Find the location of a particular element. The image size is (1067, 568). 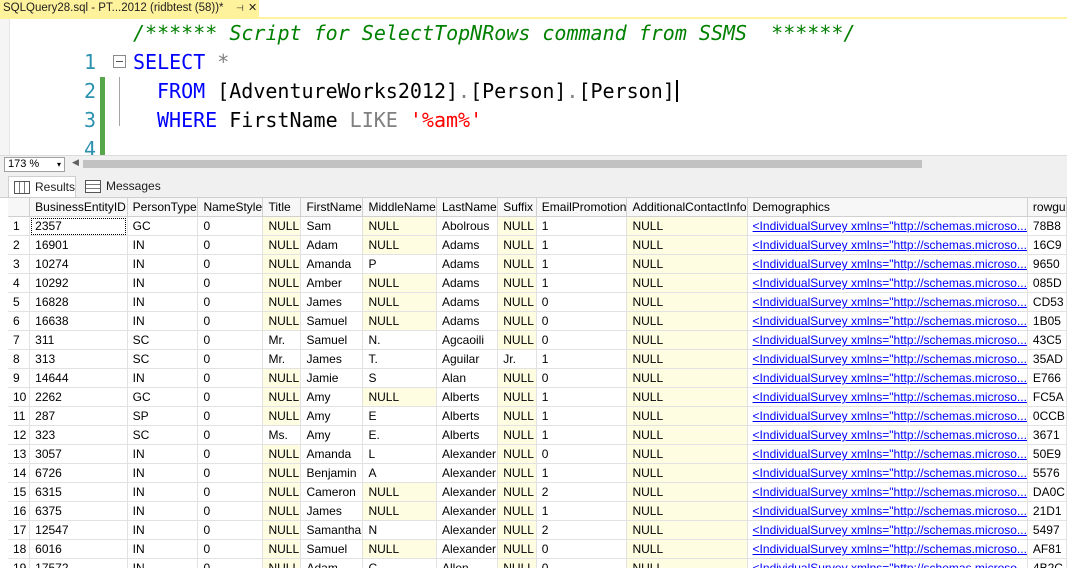

grid-cell: 323 is located at coordinates (78, 435).